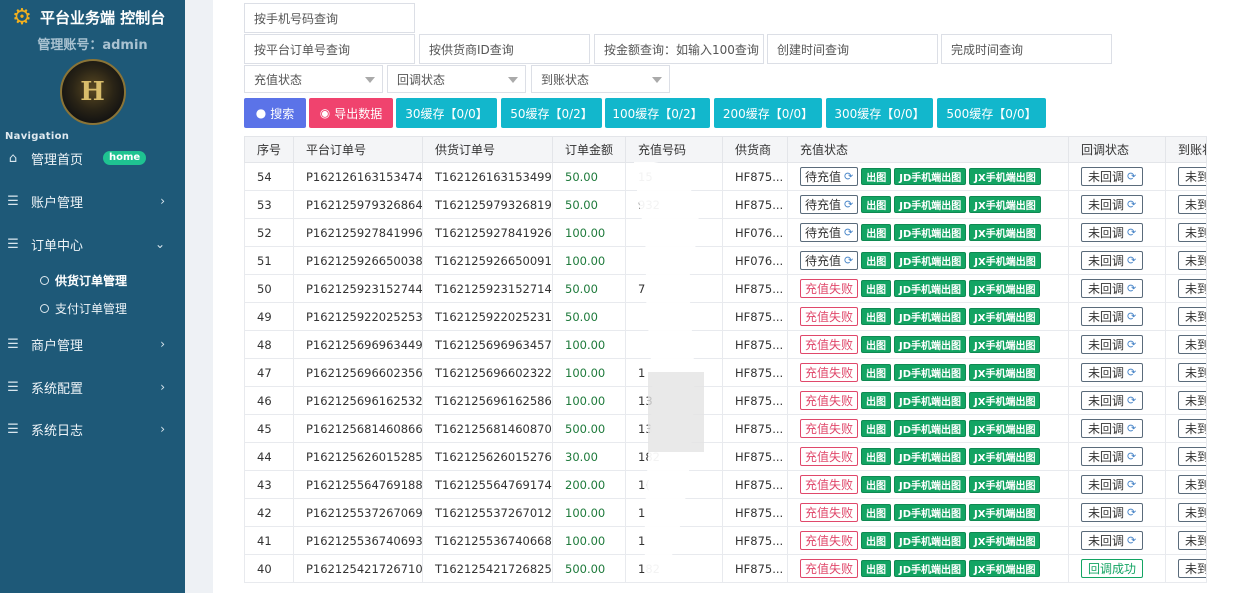  I want to click on export-button: ◉ 导出数据, so click(351, 113).